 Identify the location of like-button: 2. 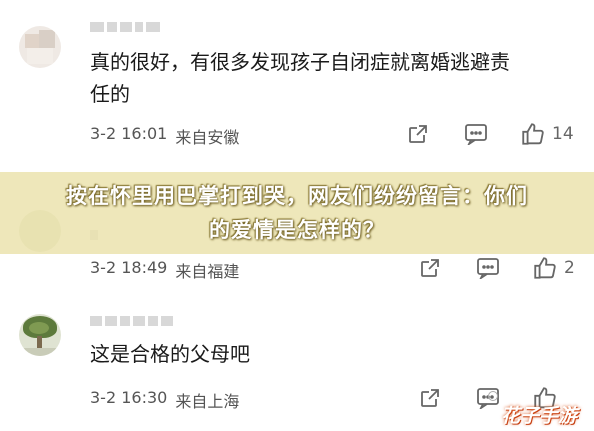
(553, 268).